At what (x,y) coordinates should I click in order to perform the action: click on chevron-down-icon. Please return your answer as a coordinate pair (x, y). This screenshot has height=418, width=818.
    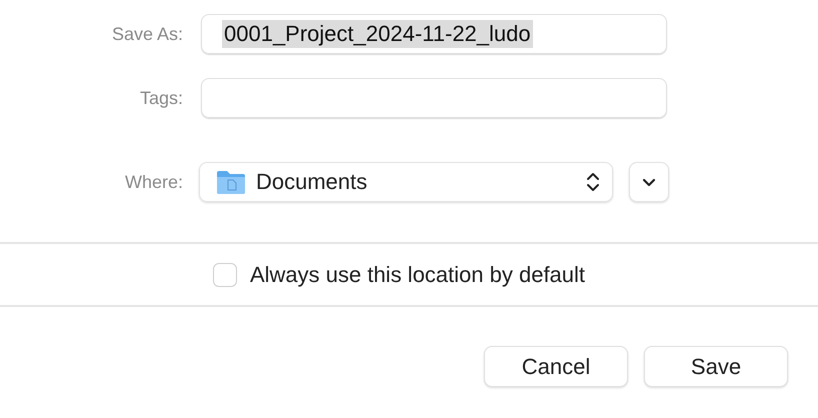
    Looking at the image, I should click on (649, 182).